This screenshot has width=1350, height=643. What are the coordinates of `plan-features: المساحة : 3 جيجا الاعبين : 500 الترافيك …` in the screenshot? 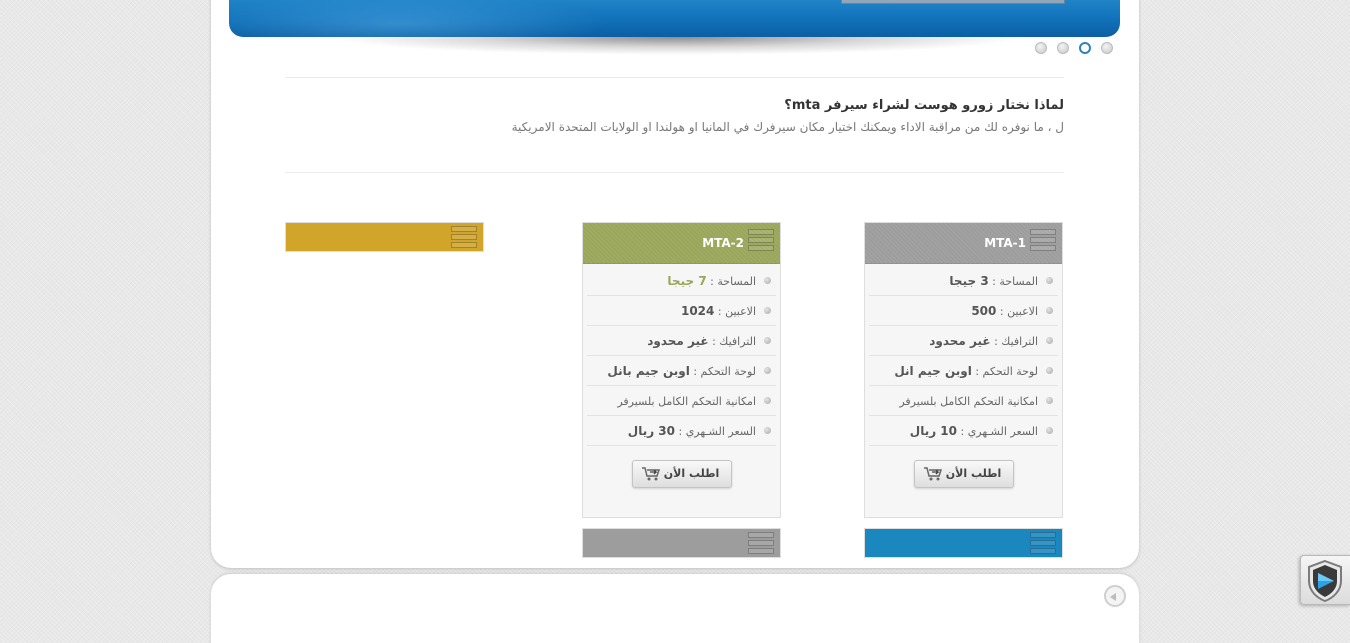 It's located at (963, 355).